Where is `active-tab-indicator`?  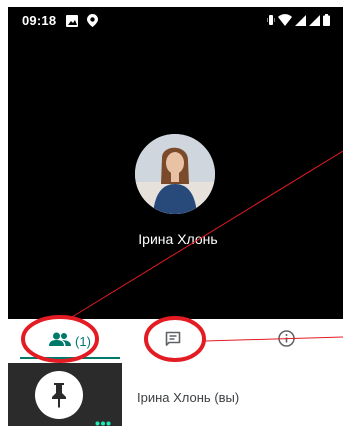
active-tab-indicator is located at coordinates (70, 358).